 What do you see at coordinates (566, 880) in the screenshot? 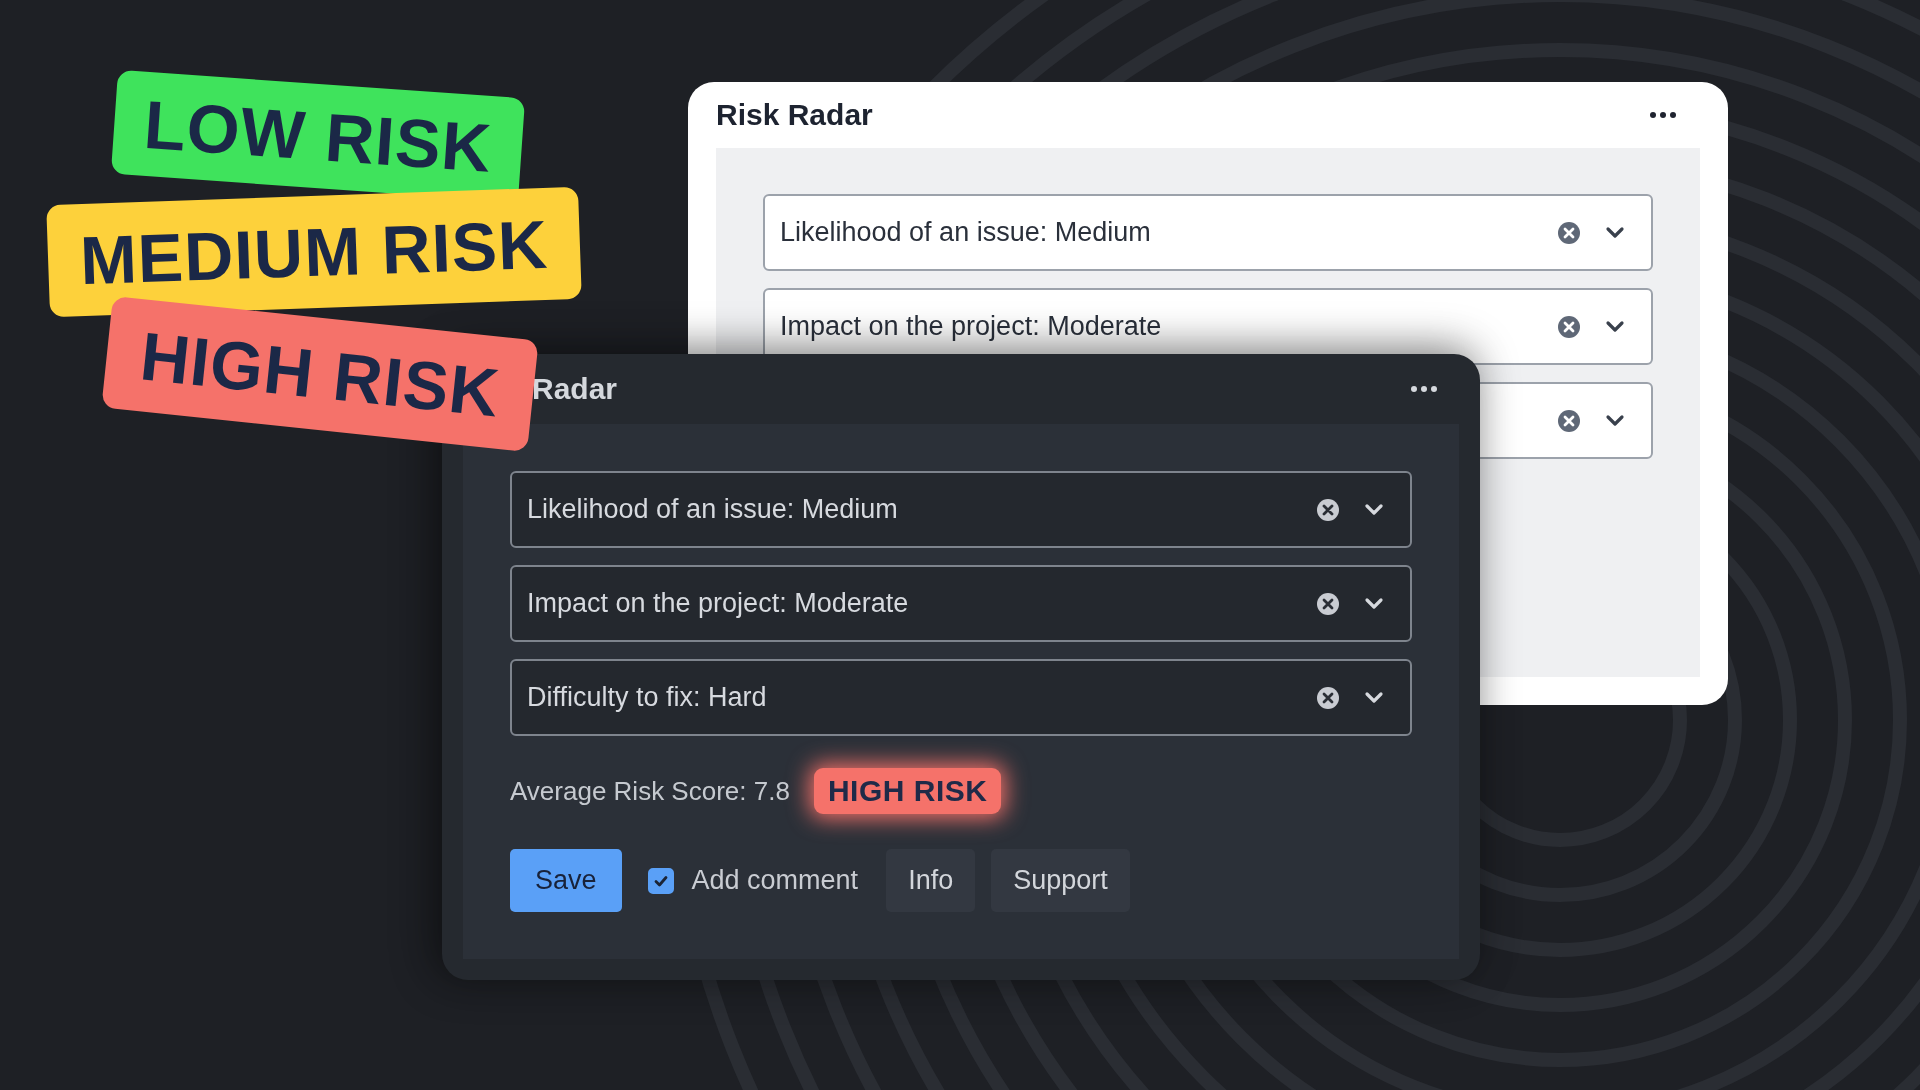
I see `save-button: Save` at bounding box center [566, 880].